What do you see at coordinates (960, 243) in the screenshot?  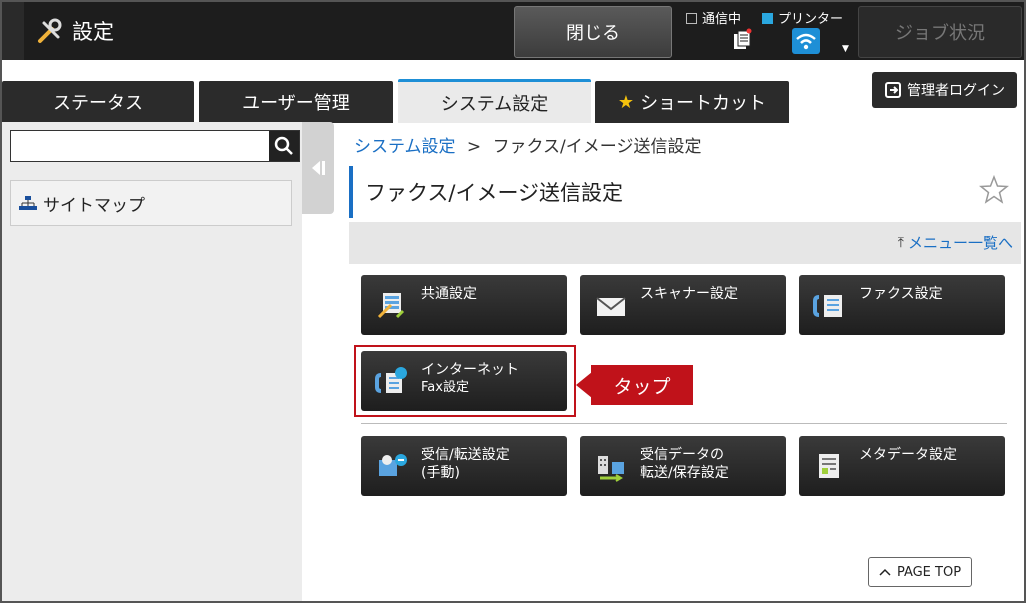 I see `menu-list-label: メニュー一覧へ` at bounding box center [960, 243].